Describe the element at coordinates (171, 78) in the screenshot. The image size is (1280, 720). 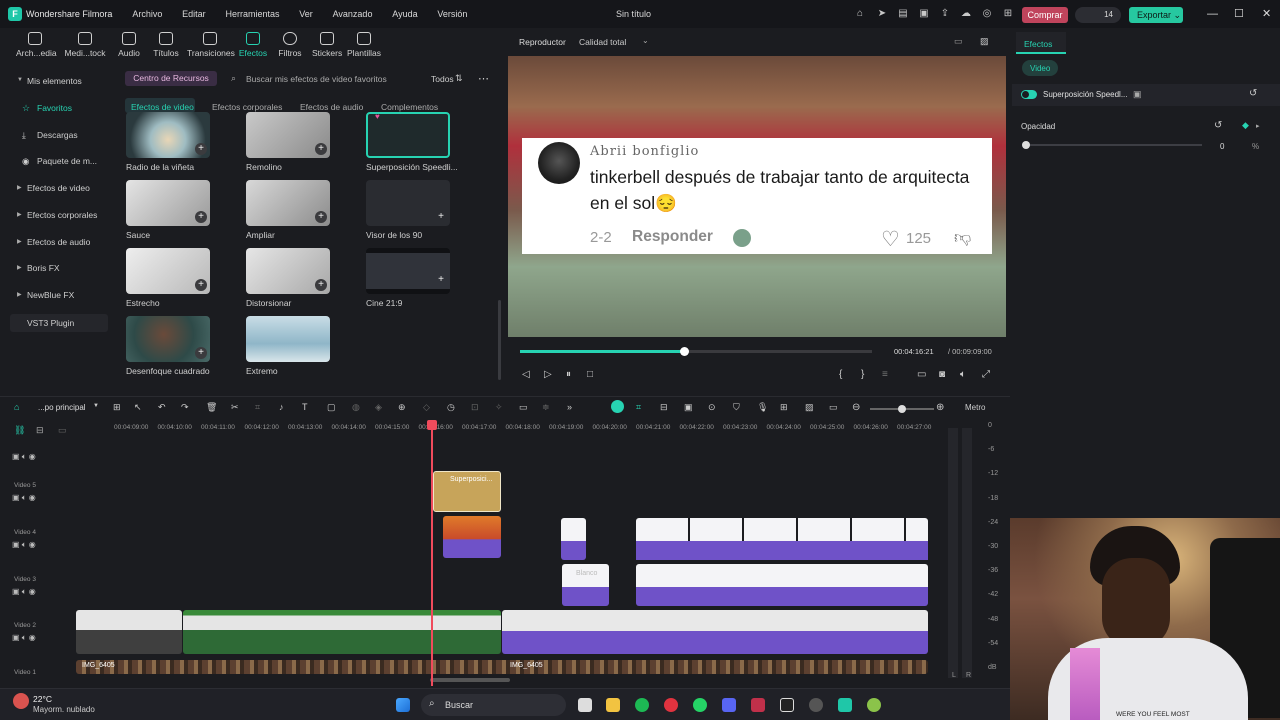
I see `resource-center-button: Centro de Recursos` at that location.